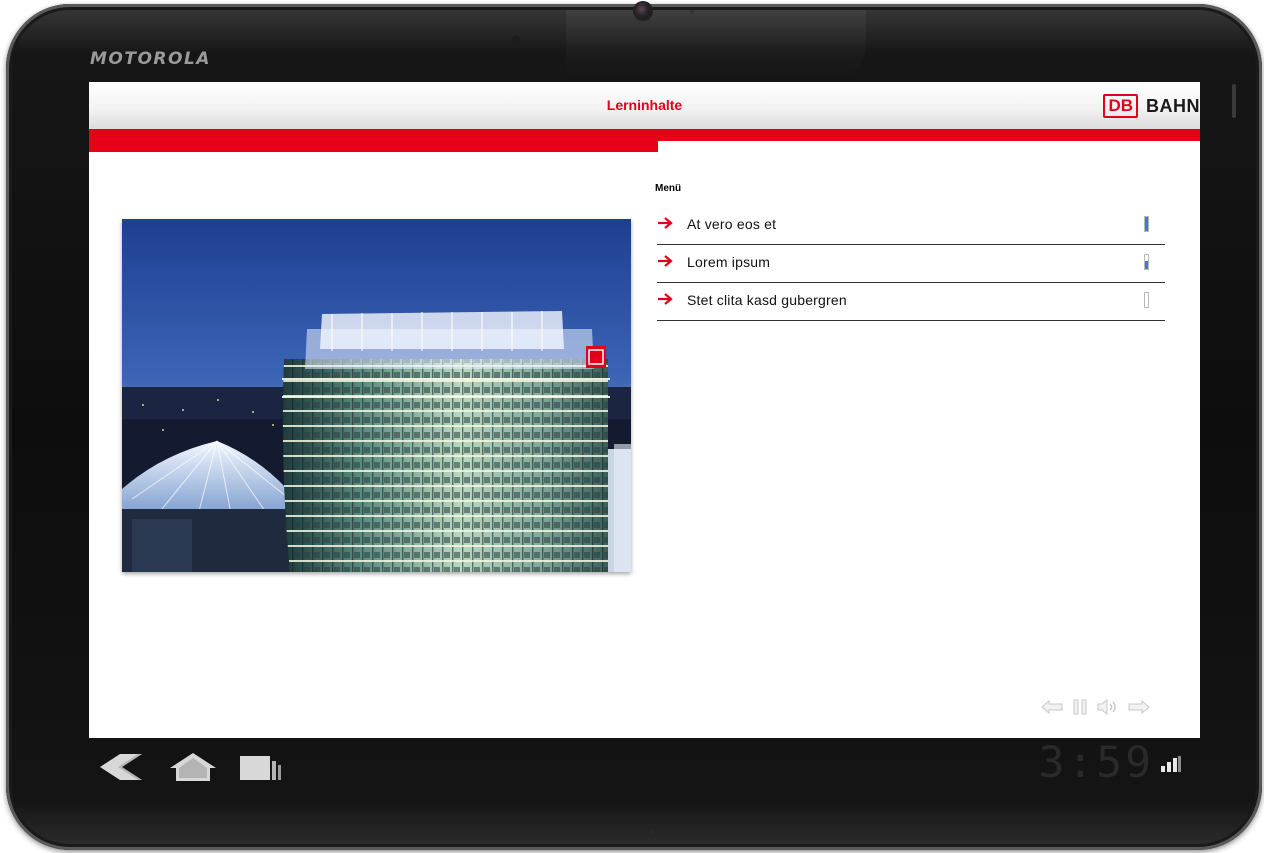 Image resolution: width=1264 pixels, height=853 pixels. Describe the element at coordinates (1080, 709) in the screenshot. I see `pause-icon` at that location.